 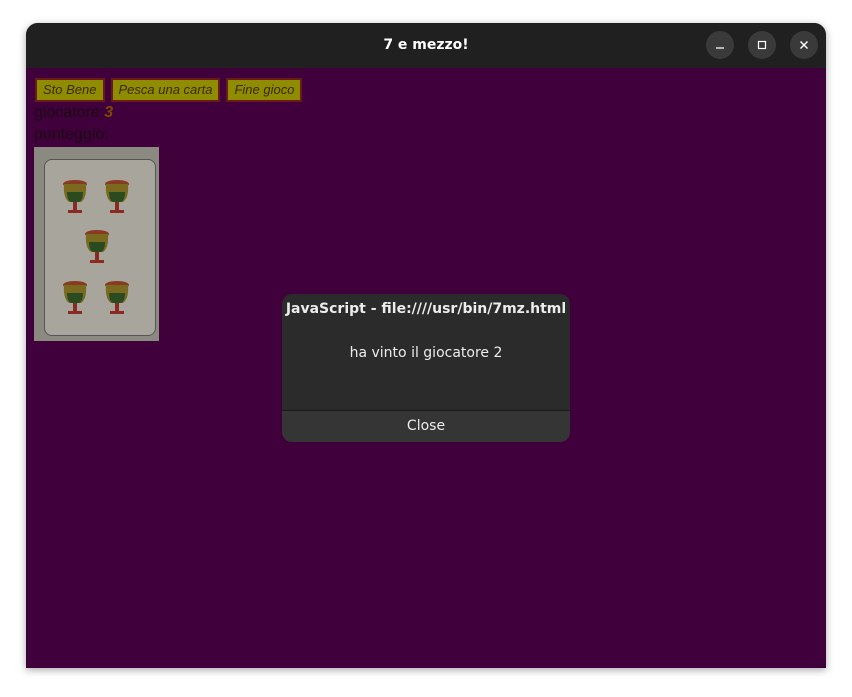 I want to click on minimize-button, so click(x=720, y=45).